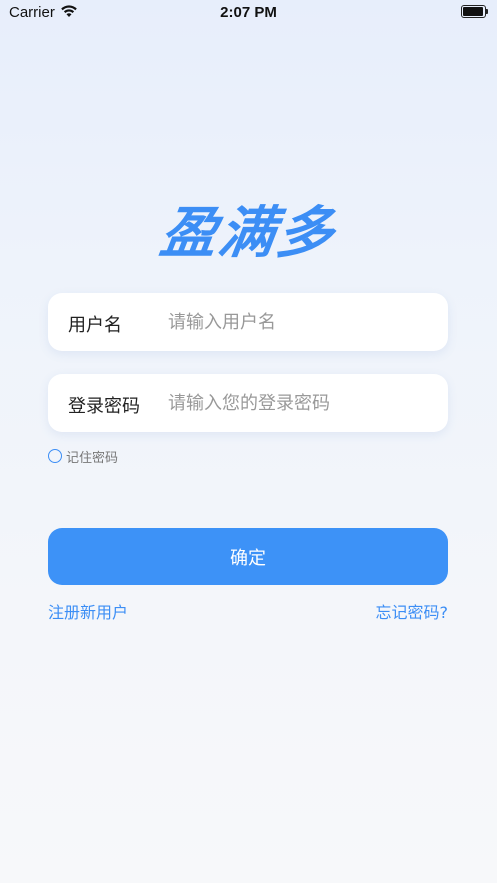 The height and width of the screenshot is (883, 497). I want to click on password-field: 登录密码, so click(248, 403).